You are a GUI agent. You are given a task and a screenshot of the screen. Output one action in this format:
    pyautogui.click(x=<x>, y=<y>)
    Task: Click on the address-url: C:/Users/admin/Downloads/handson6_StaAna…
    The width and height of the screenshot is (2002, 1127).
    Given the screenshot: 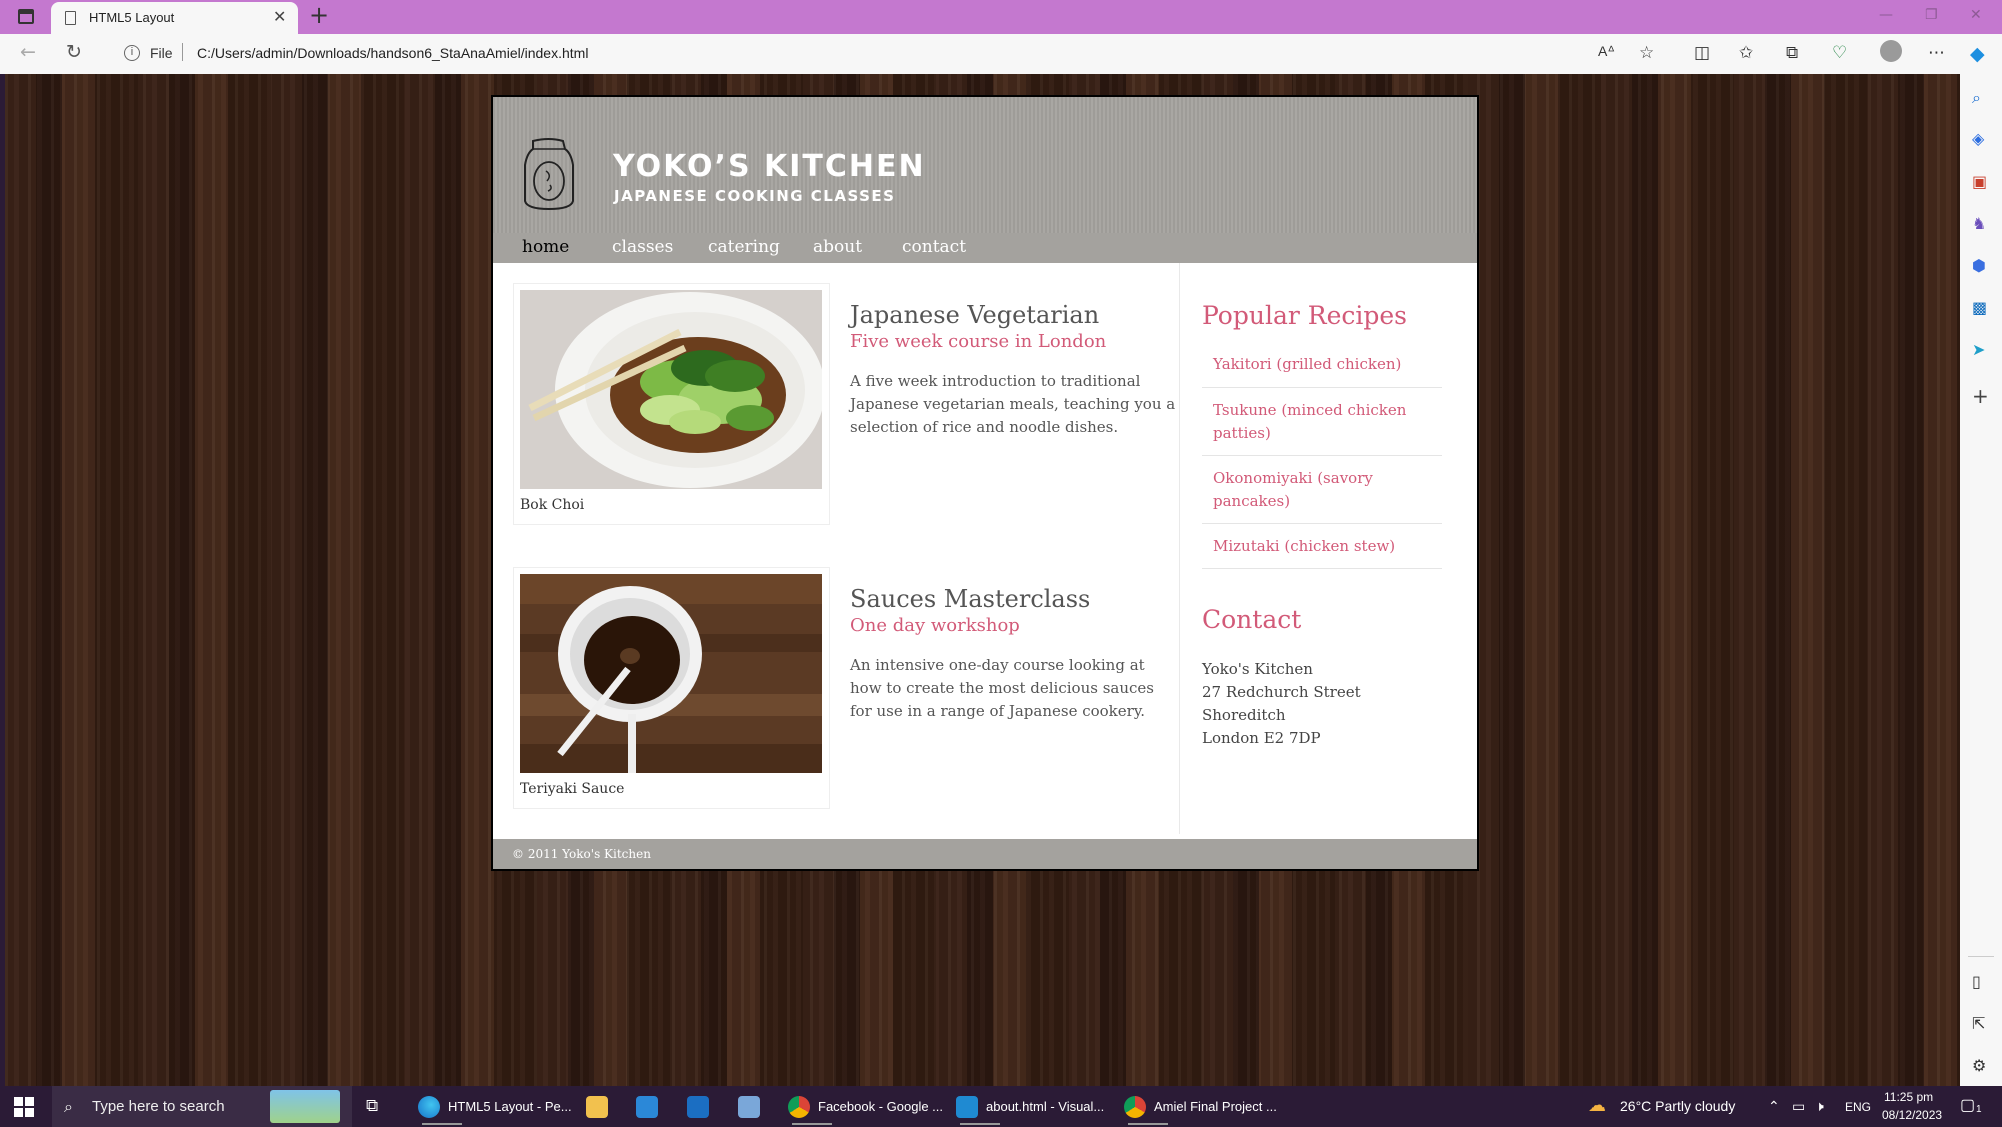 What is the action you would take?
    pyautogui.click(x=392, y=53)
    